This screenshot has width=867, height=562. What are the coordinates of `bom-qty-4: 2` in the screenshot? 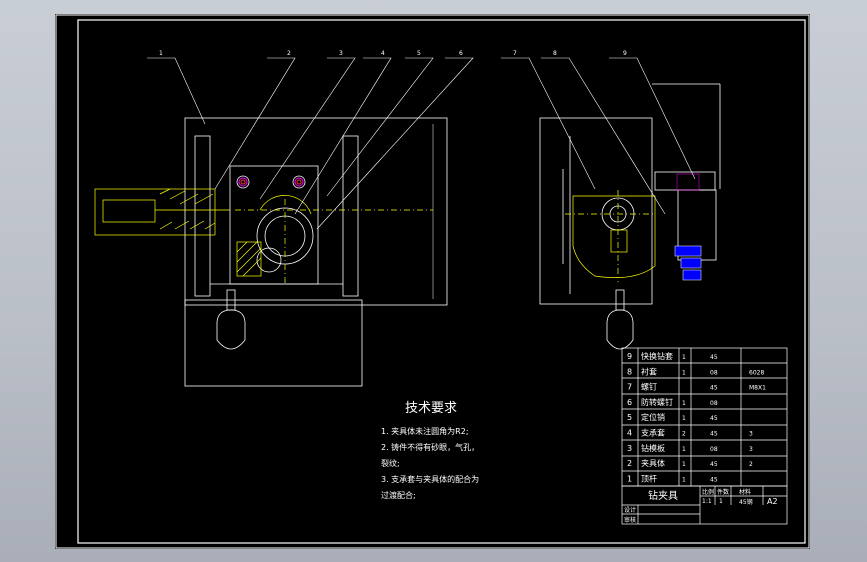 It's located at (684, 434).